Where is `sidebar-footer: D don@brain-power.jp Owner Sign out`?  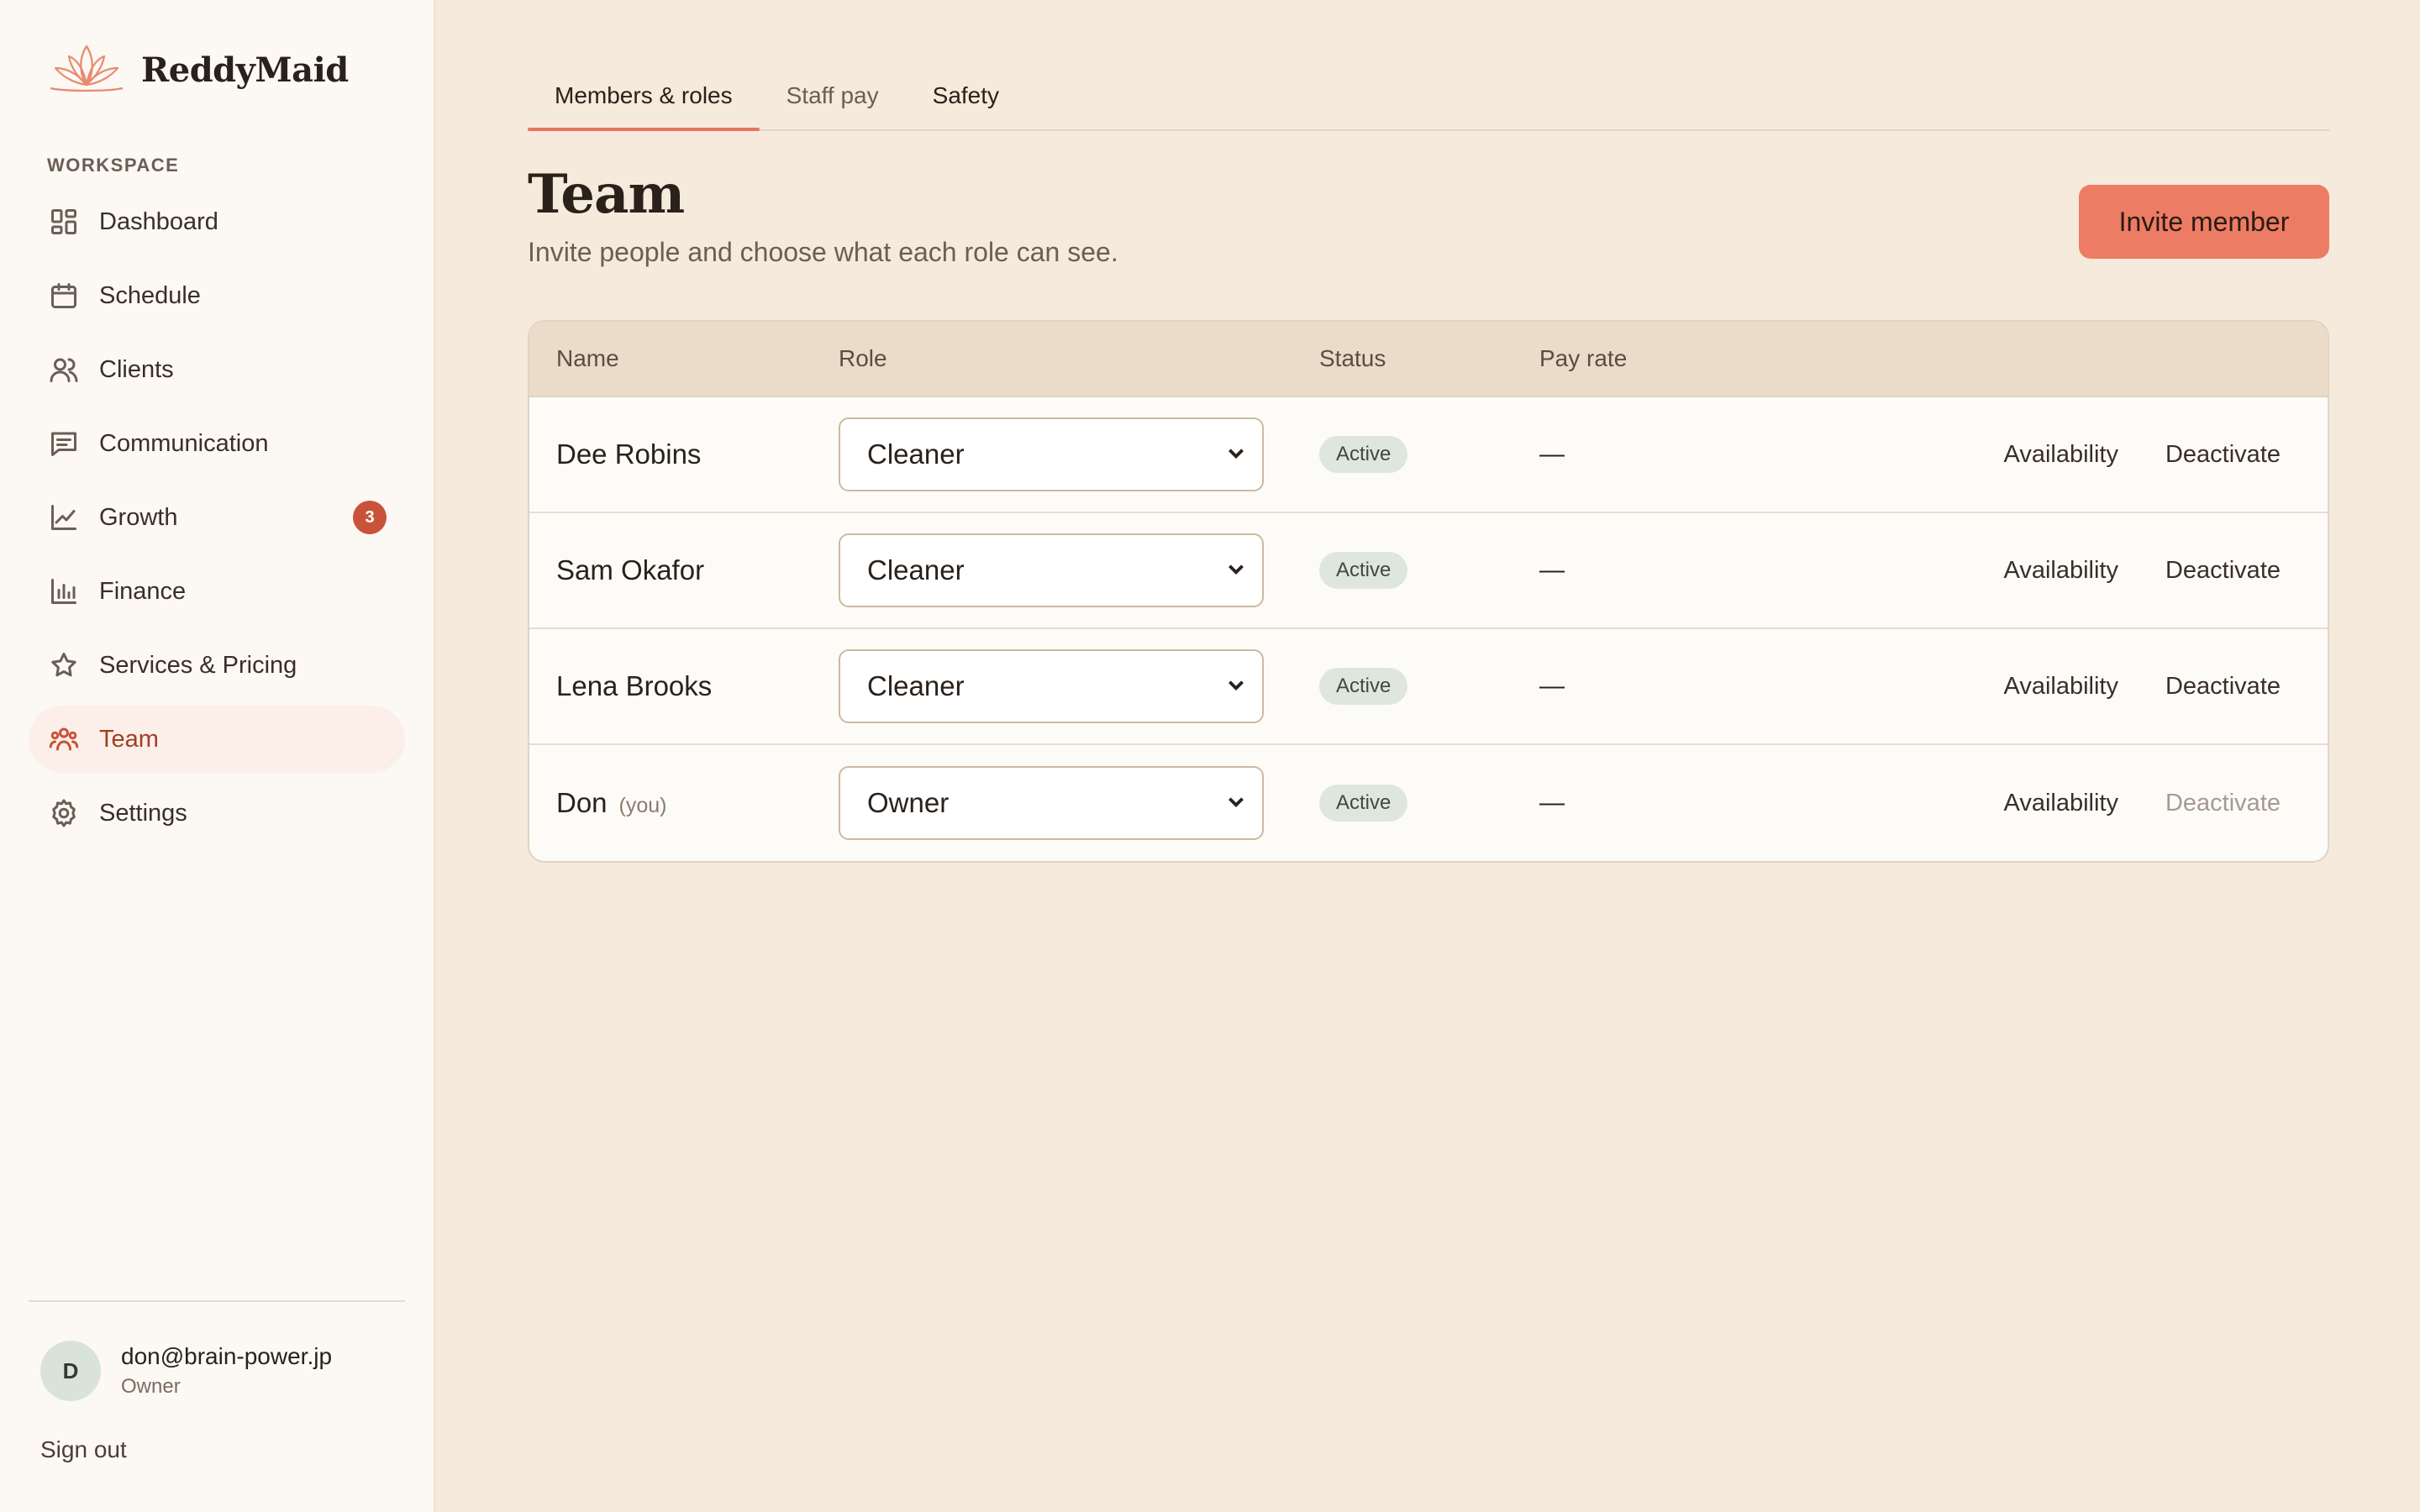
sidebar-footer: D don@brain-power.jp Owner Sign out is located at coordinates (217, 1381).